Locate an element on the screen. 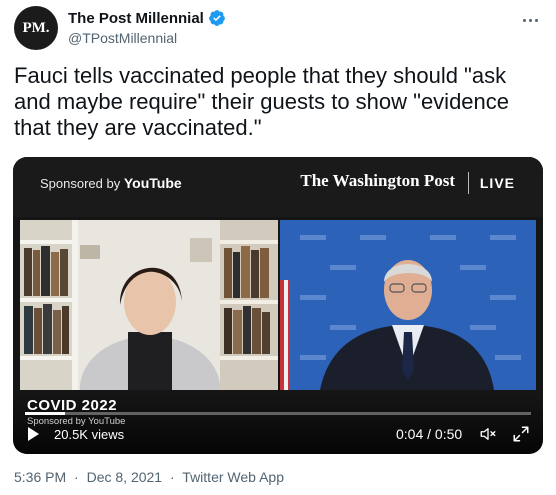 The image size is (556, 495). more-options-icon is located at coordinates (530, 20).